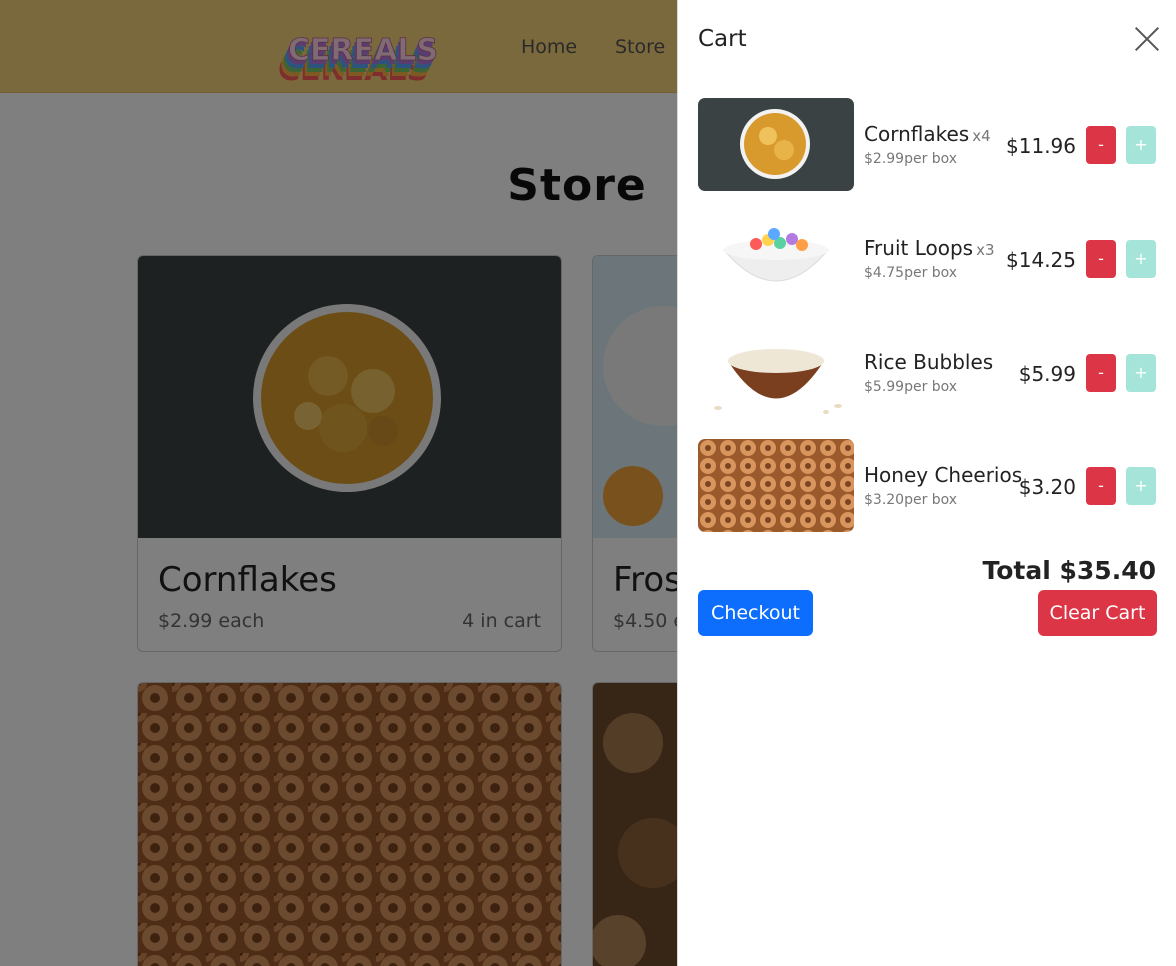 This screenshot has width=1176, height=966. What do you see at coordinates (1069, 570) in the screenshot?
I see `cart-total: Total $35.40` at bounding box center [1069, 570].